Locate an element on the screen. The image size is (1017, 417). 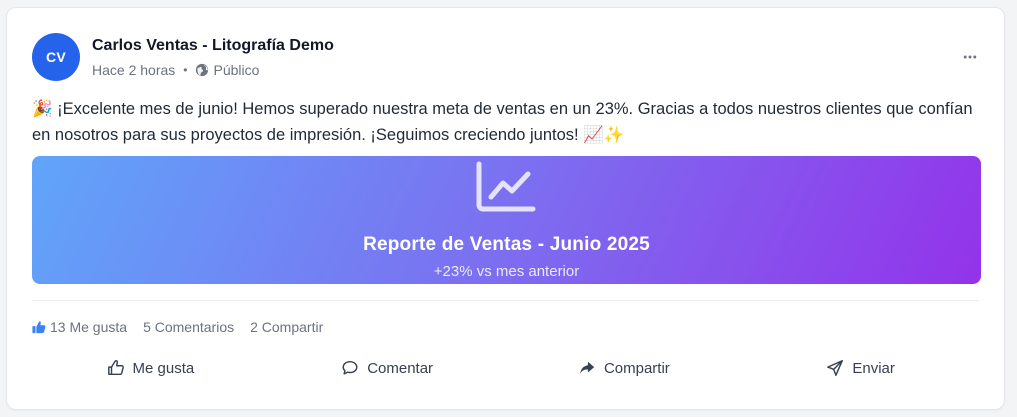
comment-button-label: Comentar is located at coordinates (400, 368).